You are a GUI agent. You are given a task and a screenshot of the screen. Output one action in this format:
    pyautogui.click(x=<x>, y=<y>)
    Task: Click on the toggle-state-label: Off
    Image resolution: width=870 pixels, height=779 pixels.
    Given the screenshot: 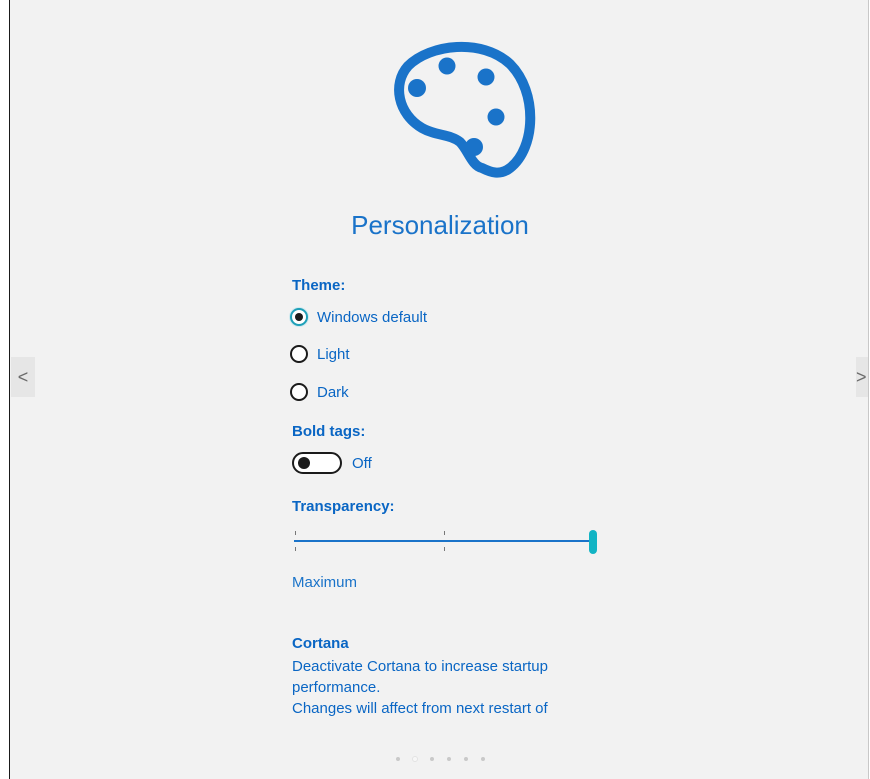 What is the action you would take?
    pyautogui.click(x=362, y=463)
    